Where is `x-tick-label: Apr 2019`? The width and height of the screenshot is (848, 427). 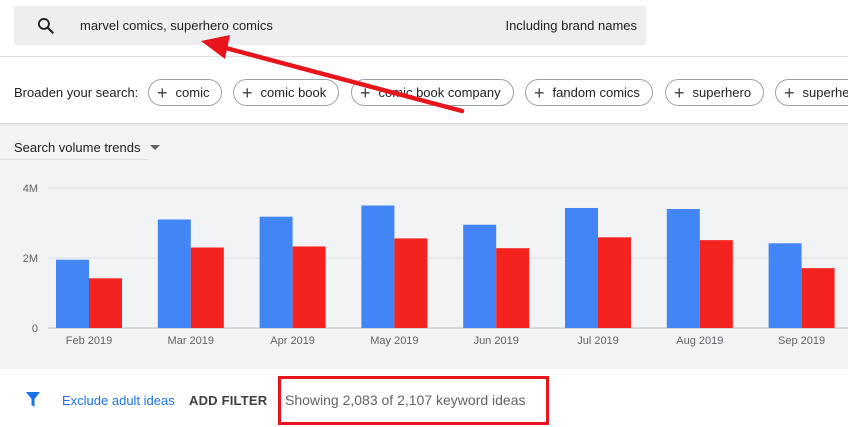
x-tick-label: Apr 2019 is located at coordinates (292, 341).